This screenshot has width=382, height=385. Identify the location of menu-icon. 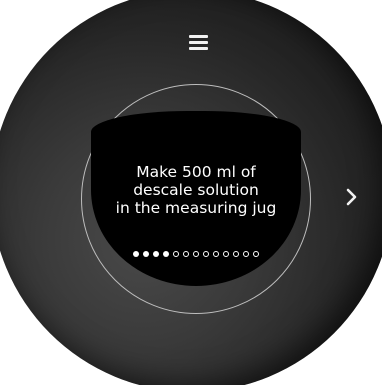
(198, 43).